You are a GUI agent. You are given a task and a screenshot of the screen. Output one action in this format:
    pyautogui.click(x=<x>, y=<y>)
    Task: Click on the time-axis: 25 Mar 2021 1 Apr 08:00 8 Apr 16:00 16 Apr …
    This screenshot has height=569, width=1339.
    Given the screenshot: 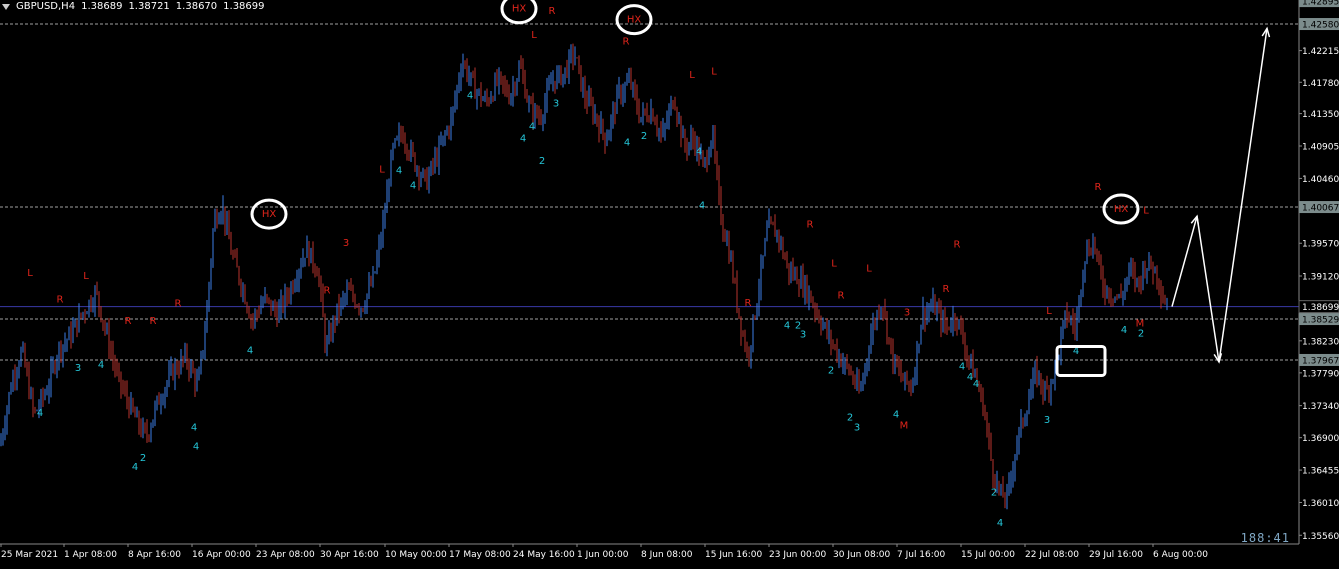 What is the action you would take?
    pyautogui.click(x=649, y=551)
    